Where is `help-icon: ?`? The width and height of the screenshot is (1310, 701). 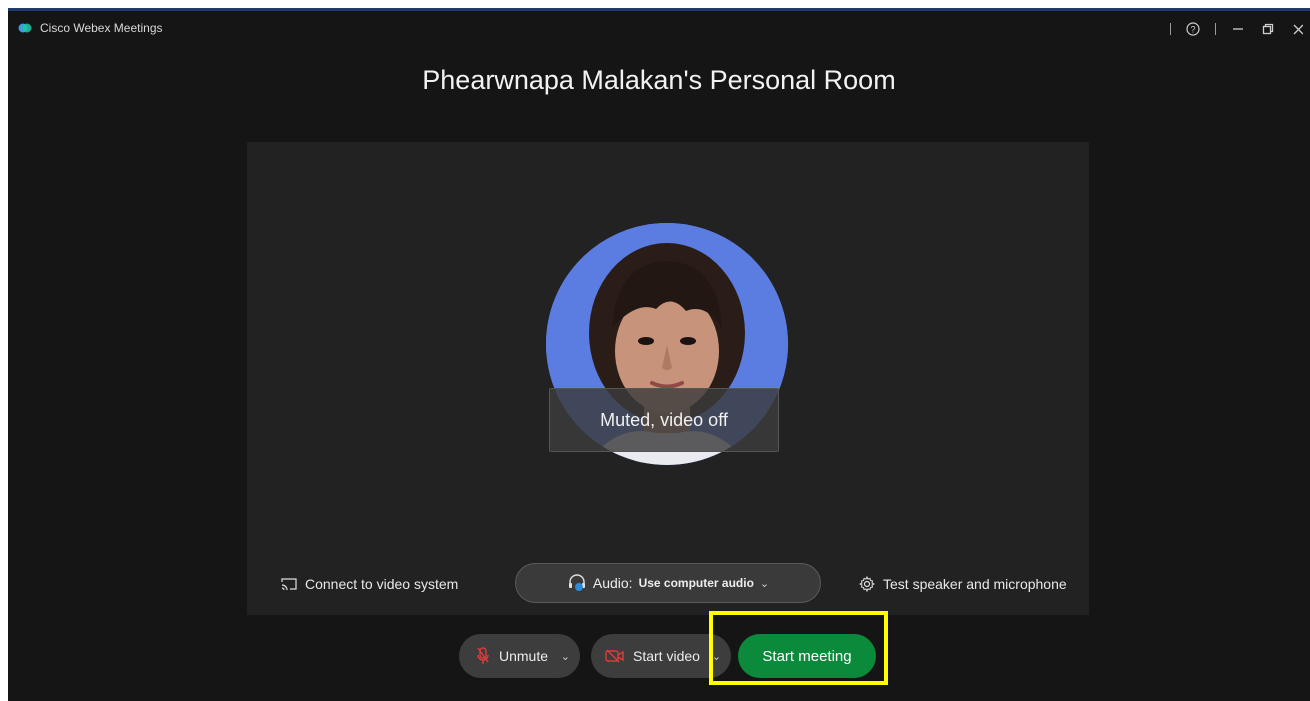 help-icon: ? is located at coordinates (1193, 29).